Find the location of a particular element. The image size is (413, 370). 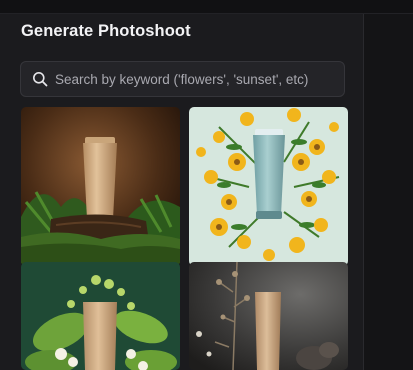

right-gutter is located at coordinates (388, 192).